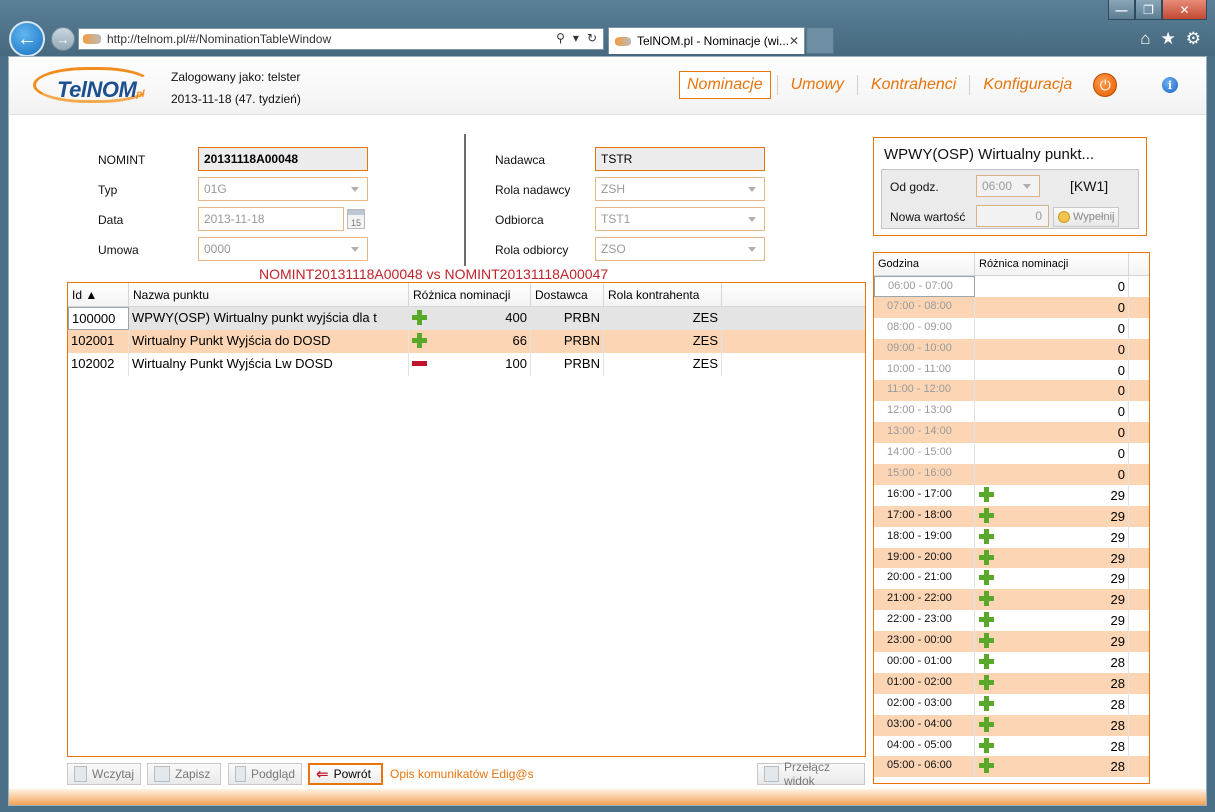 The height and width of the screenshot is (812, 1215). I want to click on new-tab-button, so click(820, 40).